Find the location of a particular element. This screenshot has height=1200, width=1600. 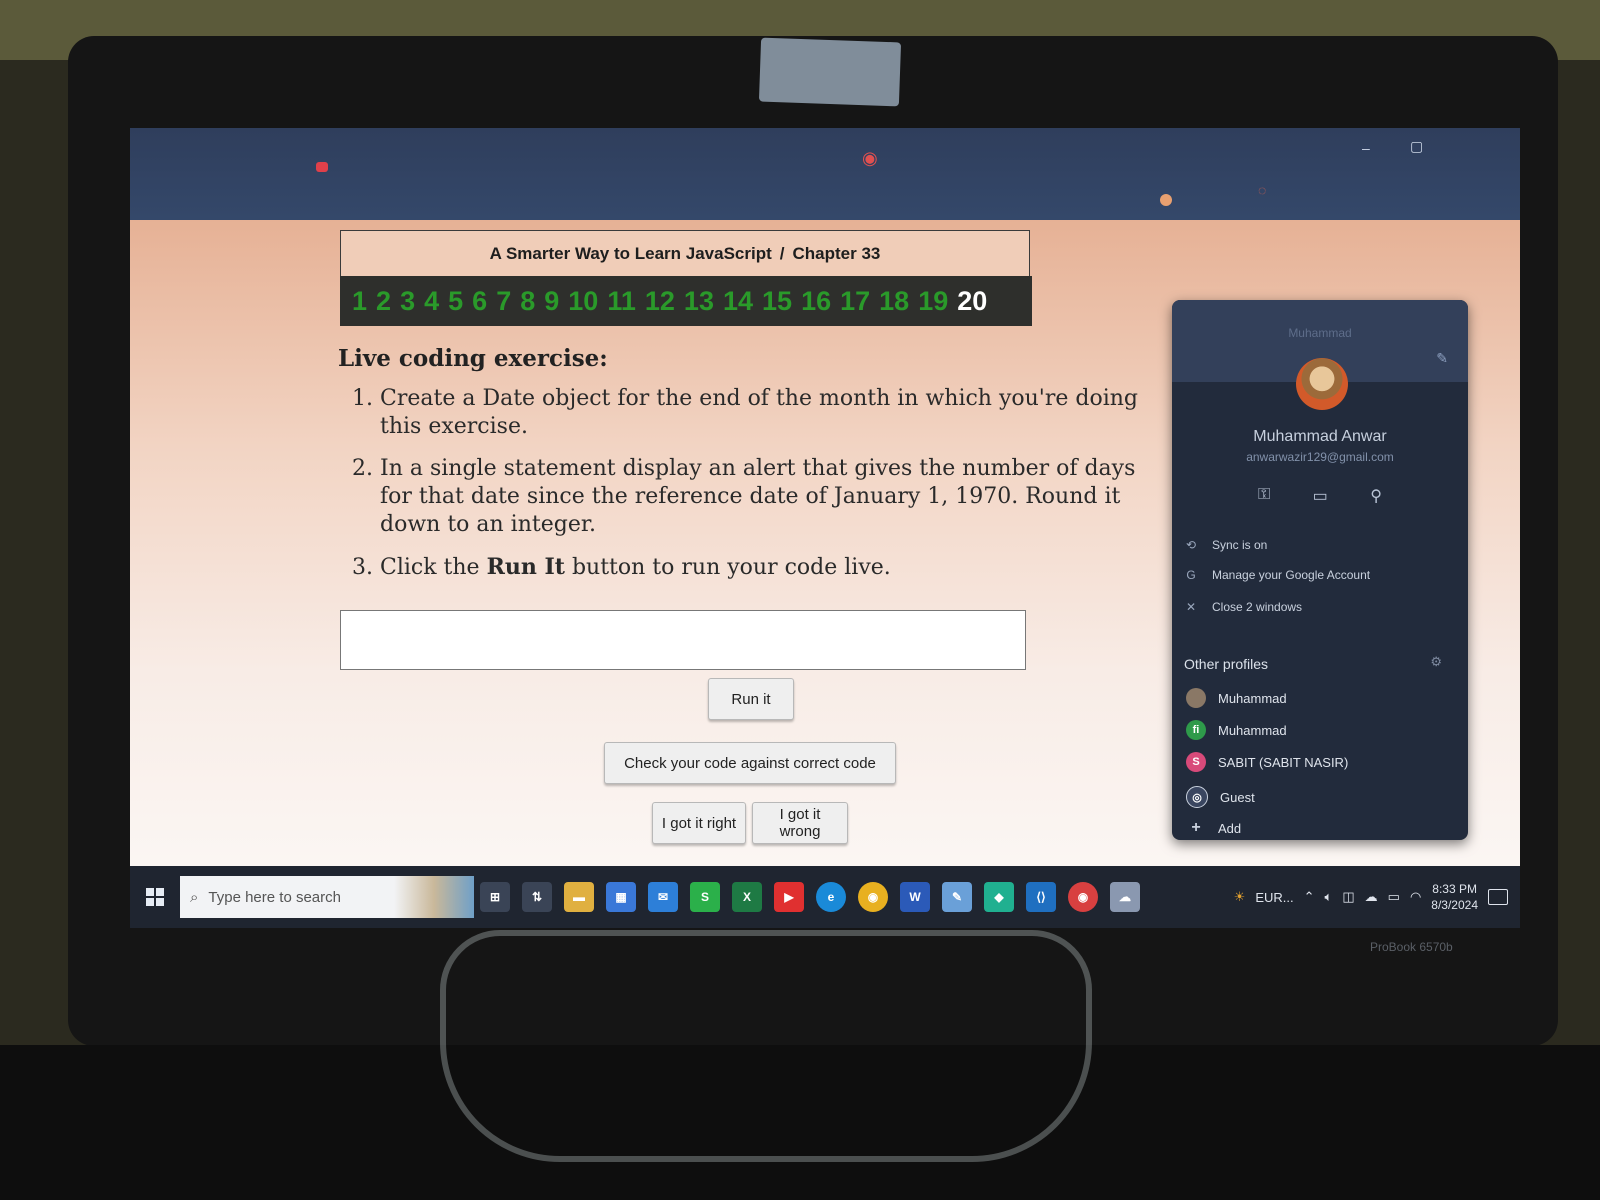

code-editor is located at coordinates (684, 641).